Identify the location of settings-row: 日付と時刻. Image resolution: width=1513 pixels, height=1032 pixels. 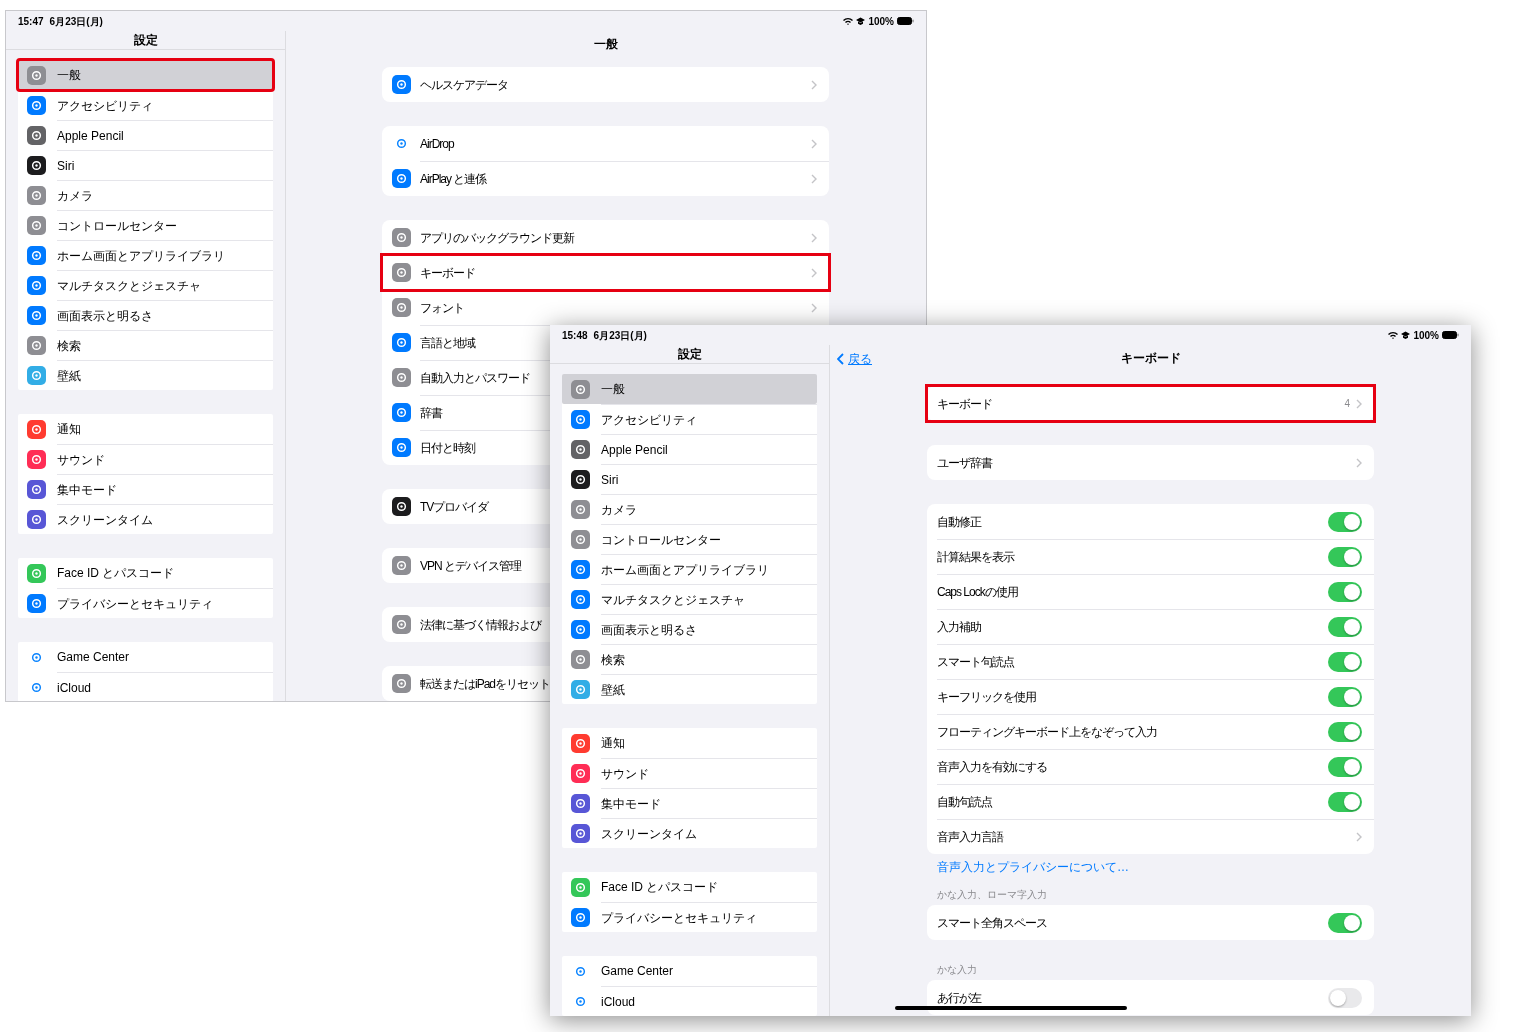
(466, 447).